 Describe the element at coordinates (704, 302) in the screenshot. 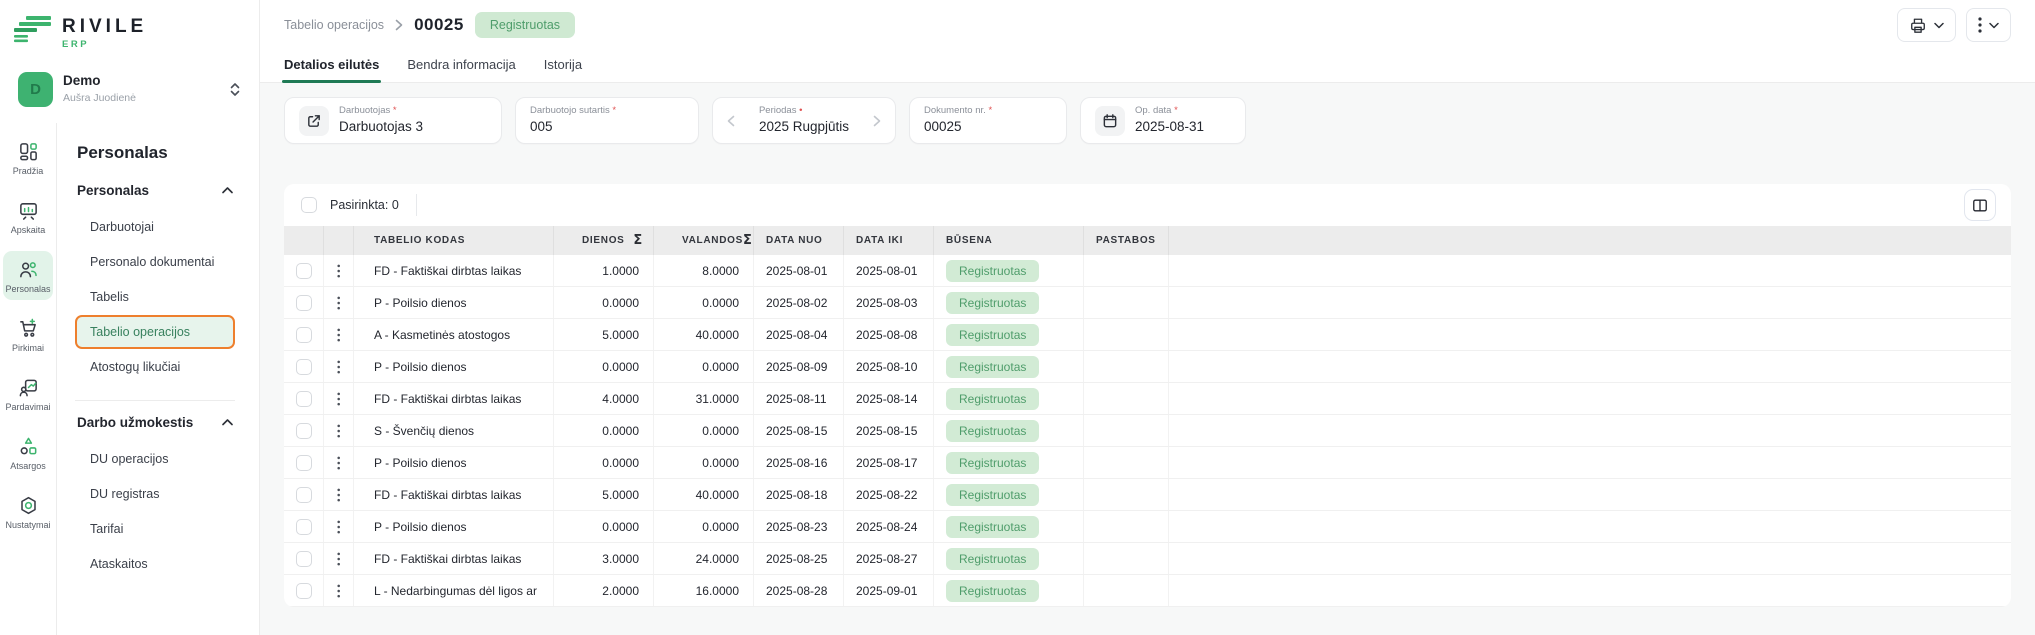

I see `cell-valandos: 0.0000` at that location.